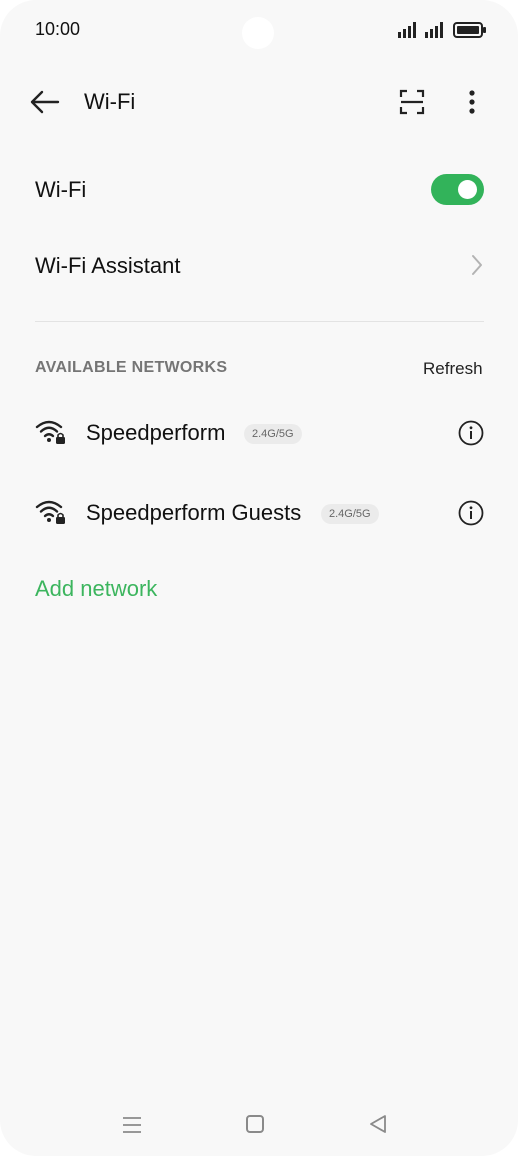  I want to click on network-name: Speedperform, so click(156, 432).